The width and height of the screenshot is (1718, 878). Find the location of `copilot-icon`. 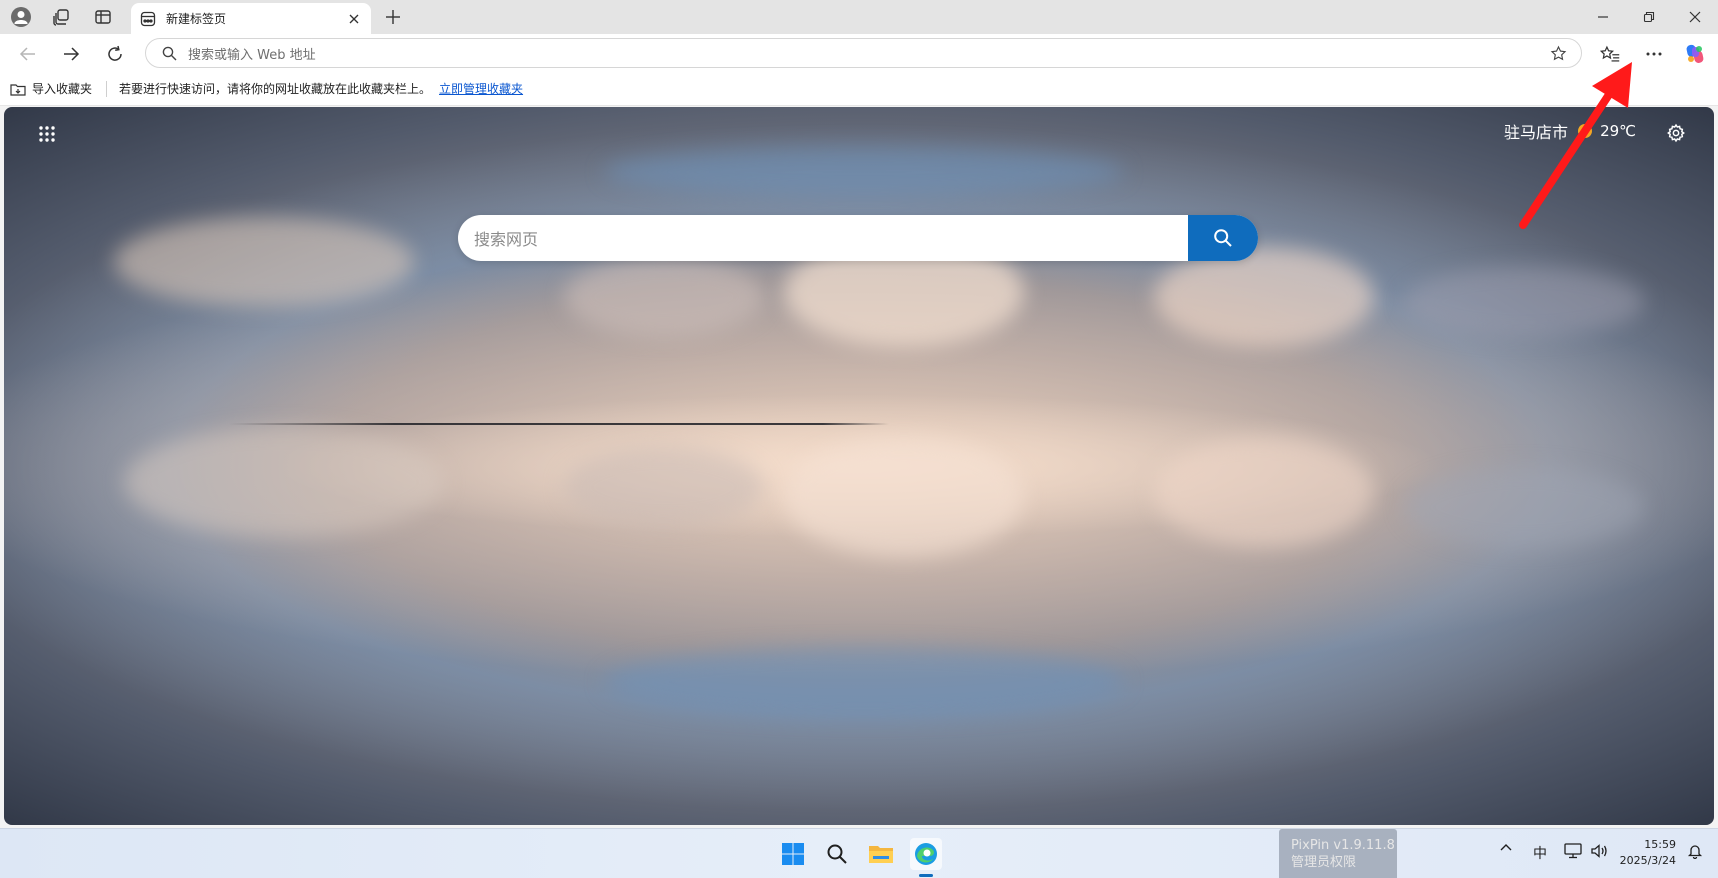

copilot-icon is located at coordinates (1695, 54).